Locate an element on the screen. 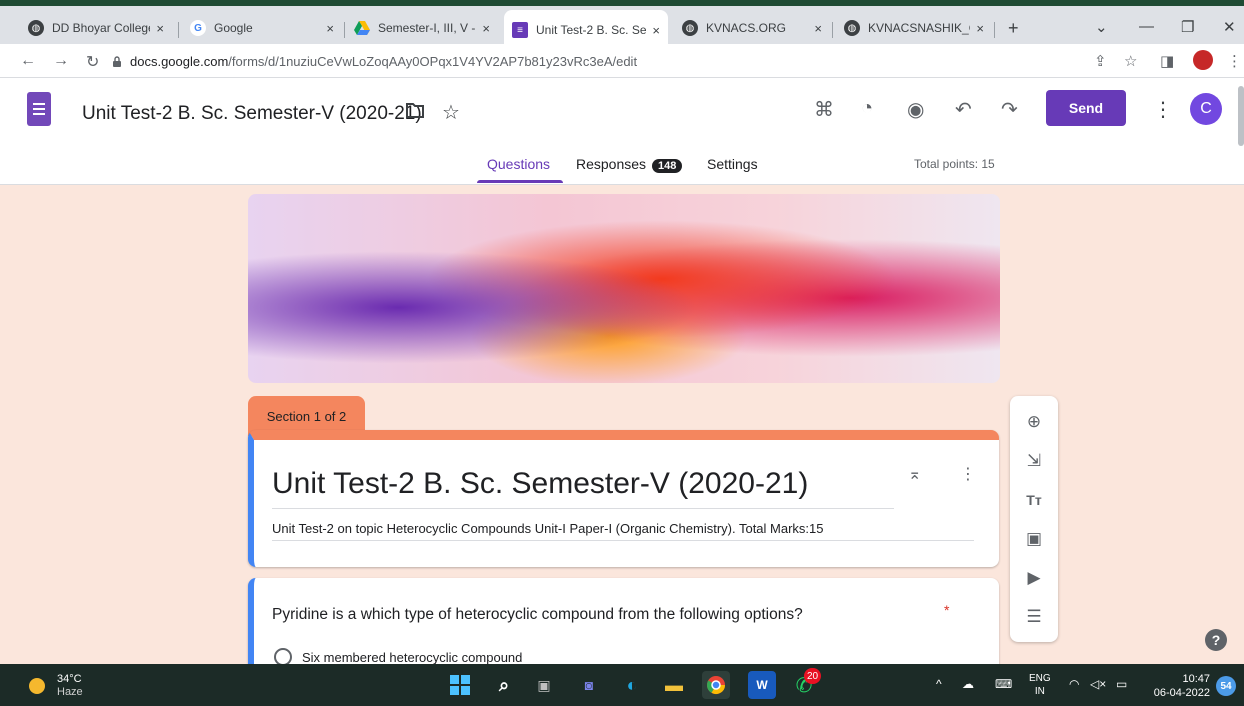 The width and height of the screenshot is (1244, 706). start-icon is located at coordinates (460, 685).